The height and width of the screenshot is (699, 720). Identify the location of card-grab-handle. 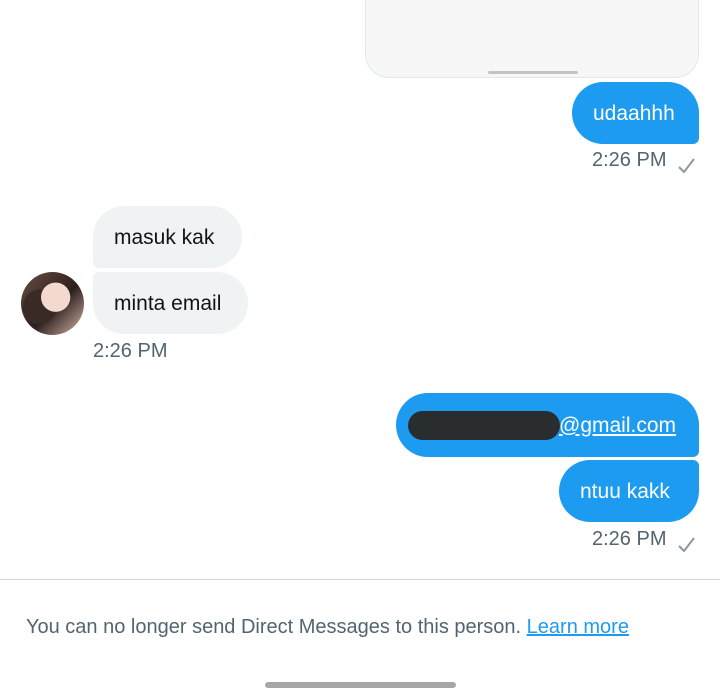
(533, 72).